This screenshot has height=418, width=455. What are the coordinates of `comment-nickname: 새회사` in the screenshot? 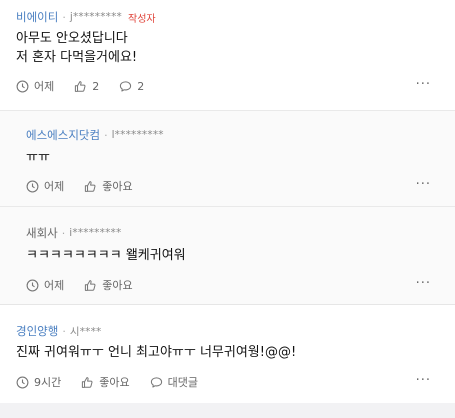 It's located at (42, 233).